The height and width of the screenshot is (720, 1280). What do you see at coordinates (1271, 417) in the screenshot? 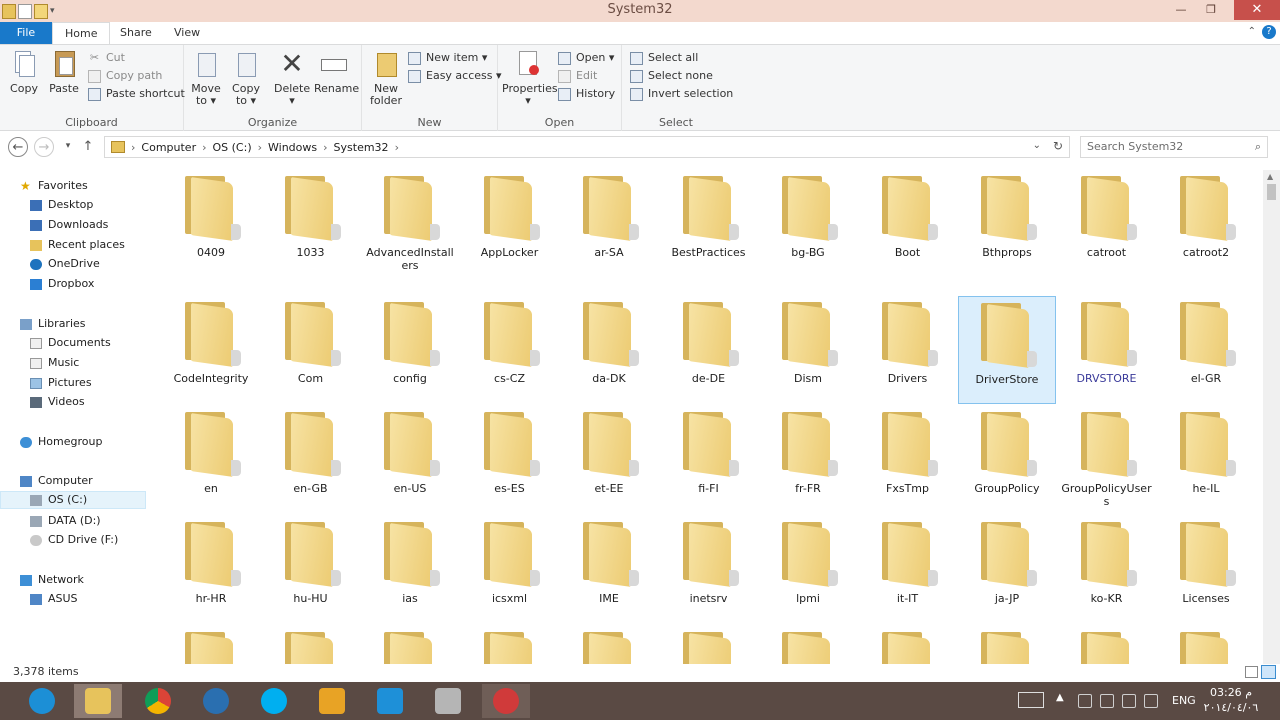
I see `vertical-scrollbar: ▲` at bounding box center [1271, 417].